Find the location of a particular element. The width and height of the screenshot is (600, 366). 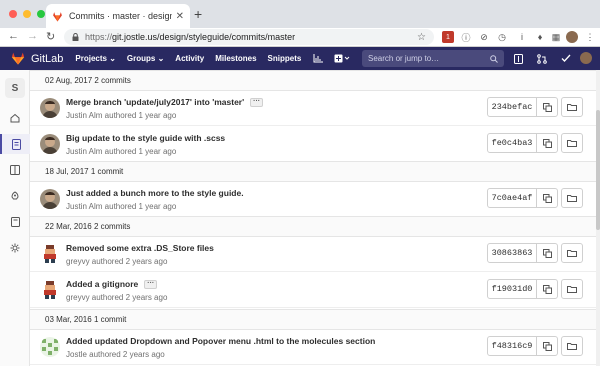

minimize-window-button is located at coordinates (27, 14).